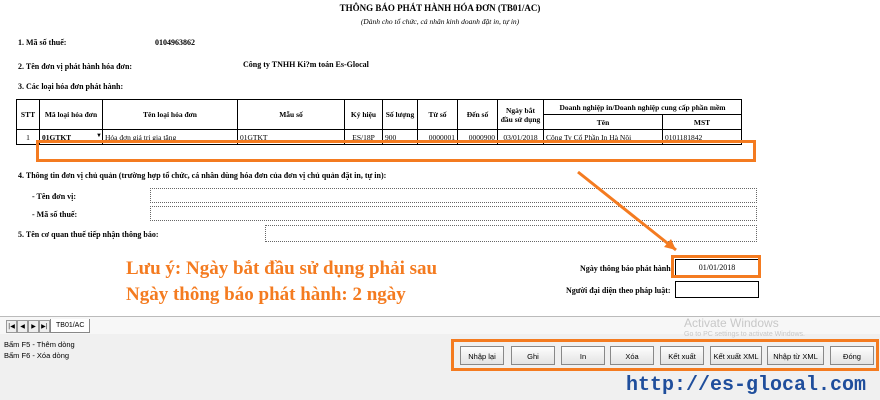 The image size is (880, 400). What do you see at coordinates (39, 344) in the screenshot?
I see `hint-add-row: Bấm F5 - Thêm dòng` at bounding box center [39, 344].